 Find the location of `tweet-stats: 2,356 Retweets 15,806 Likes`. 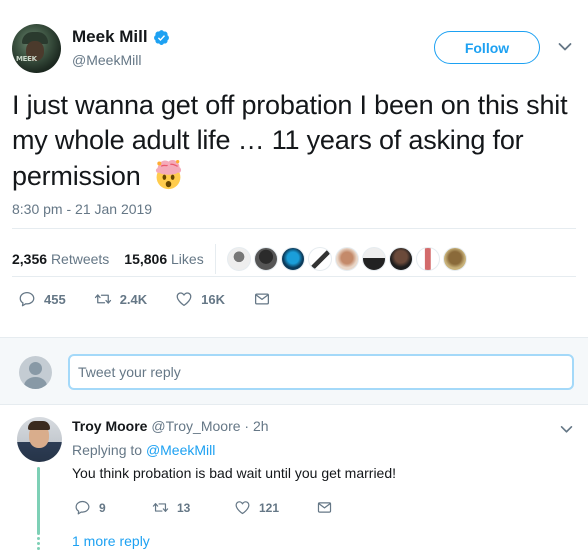

tweet-stats: 2,356 Retweets 15,806 Likes is located at coordinates (241, 259).